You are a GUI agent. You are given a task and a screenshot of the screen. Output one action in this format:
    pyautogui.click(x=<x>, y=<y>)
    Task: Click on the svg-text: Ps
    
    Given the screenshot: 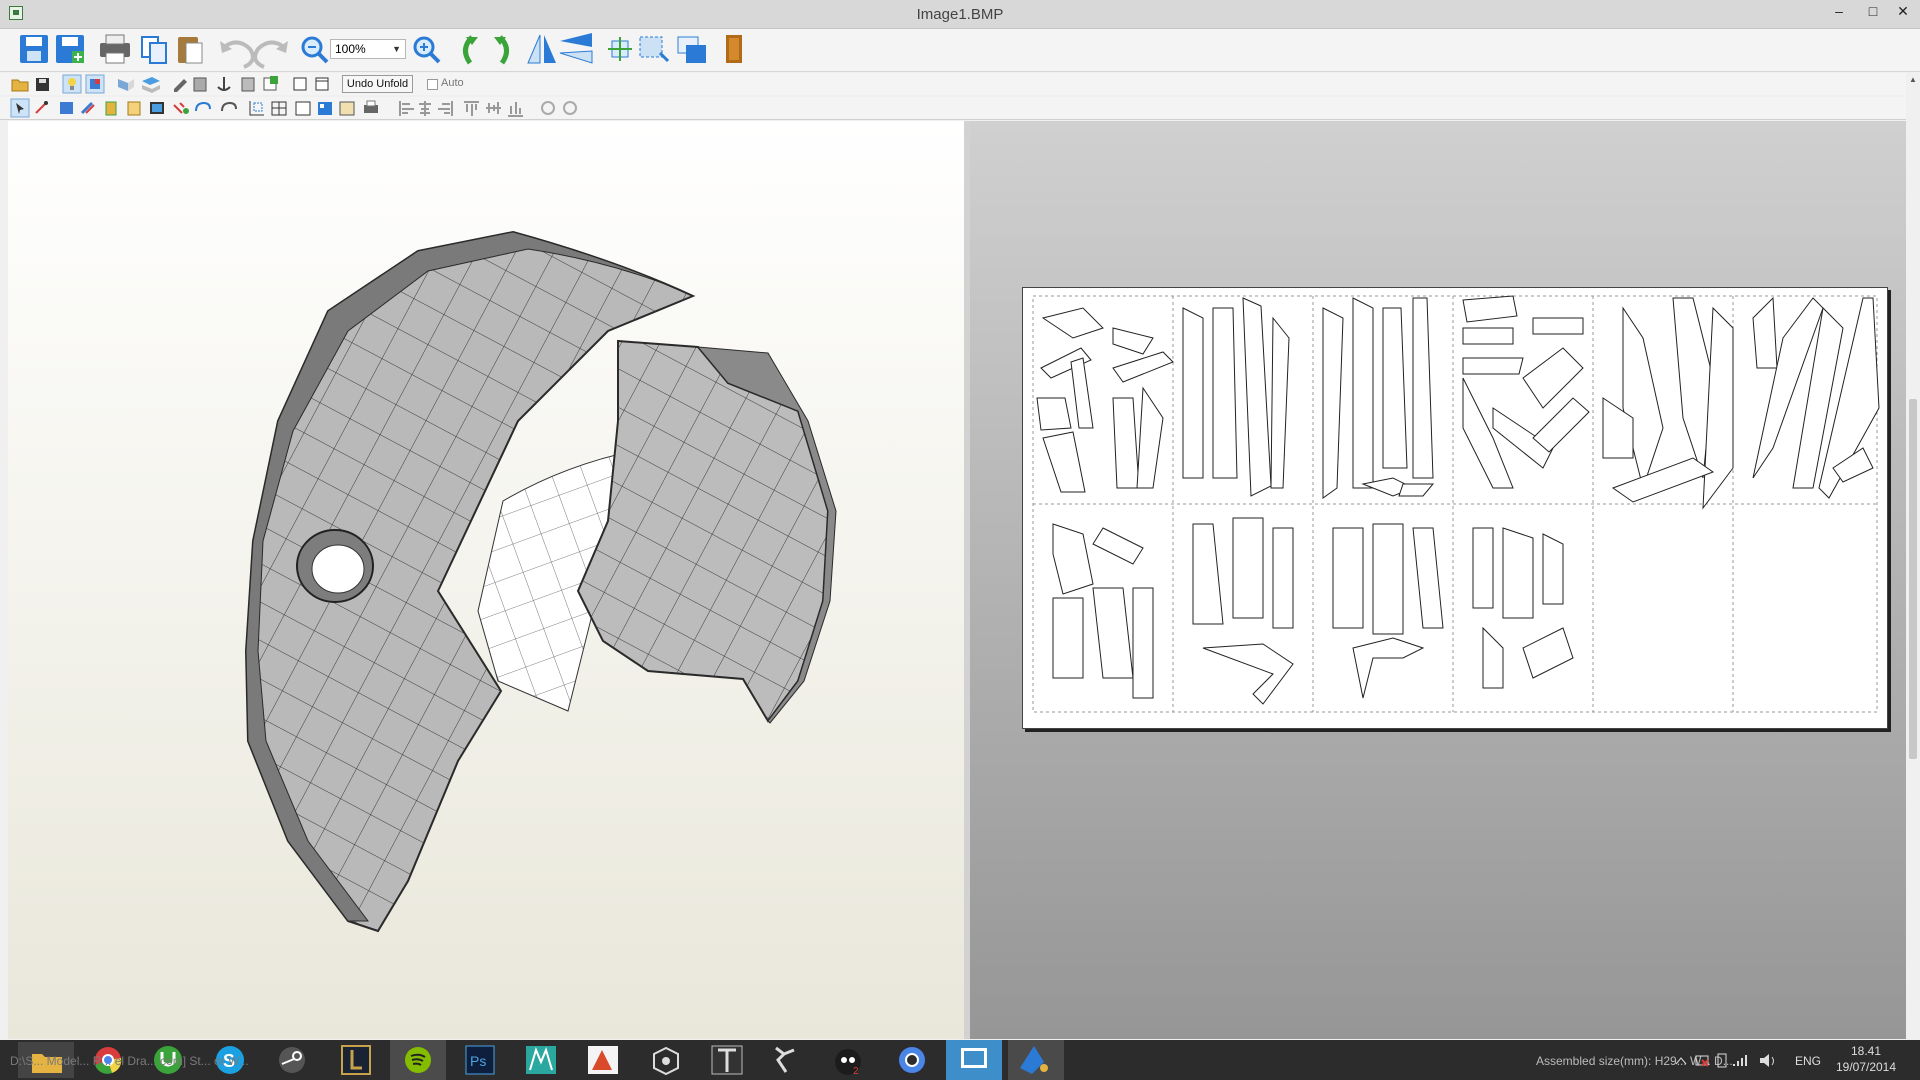 What is the action you would take?
    pyautogui.click(x=478, y=1061)
    